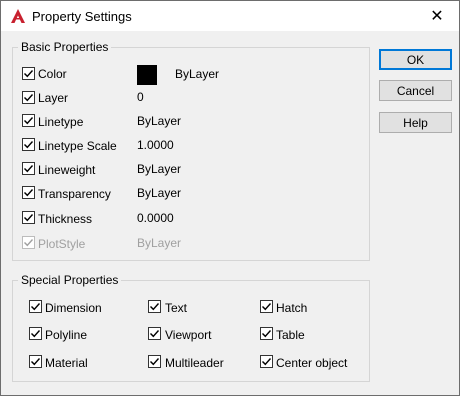 Image resolution: width=460 pixels, height=396 pixels. I want to click on plotstyle-value: ByLayer, so click(159, 243).